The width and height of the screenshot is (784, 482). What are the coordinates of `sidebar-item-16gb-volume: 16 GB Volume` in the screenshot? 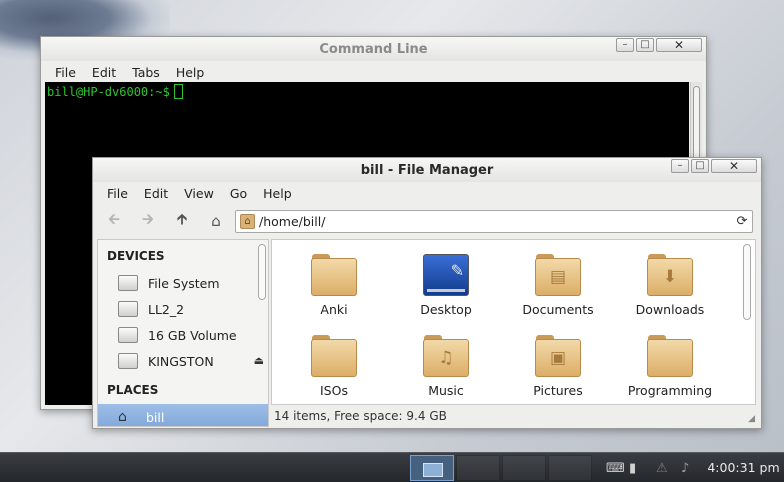 It's located at (183, 335).